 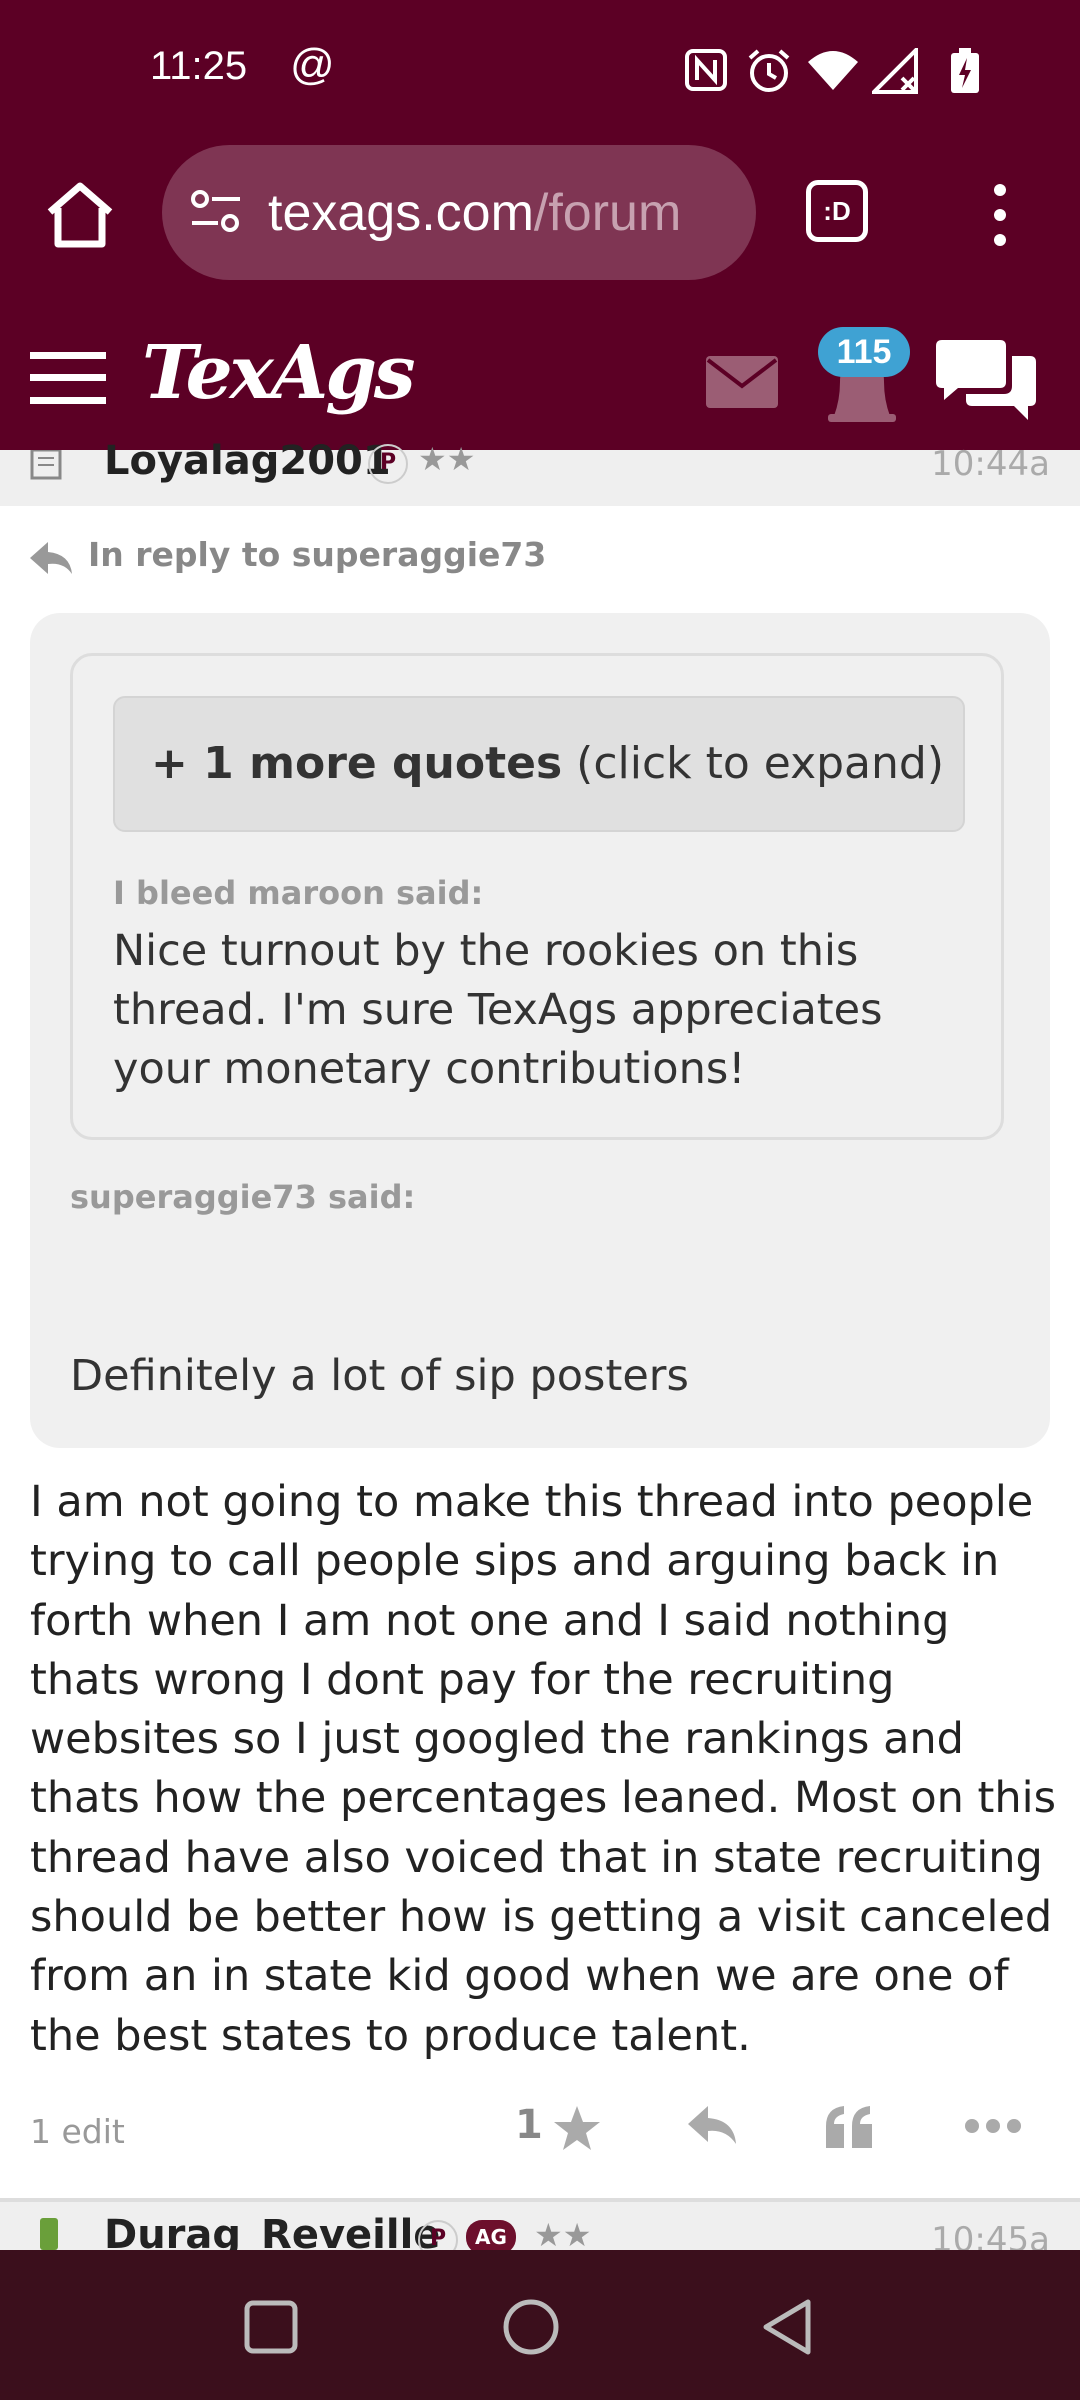 I want to click on post-header: Loyalag2001 P ★★ 10:44a, so click(x=540, y=472).